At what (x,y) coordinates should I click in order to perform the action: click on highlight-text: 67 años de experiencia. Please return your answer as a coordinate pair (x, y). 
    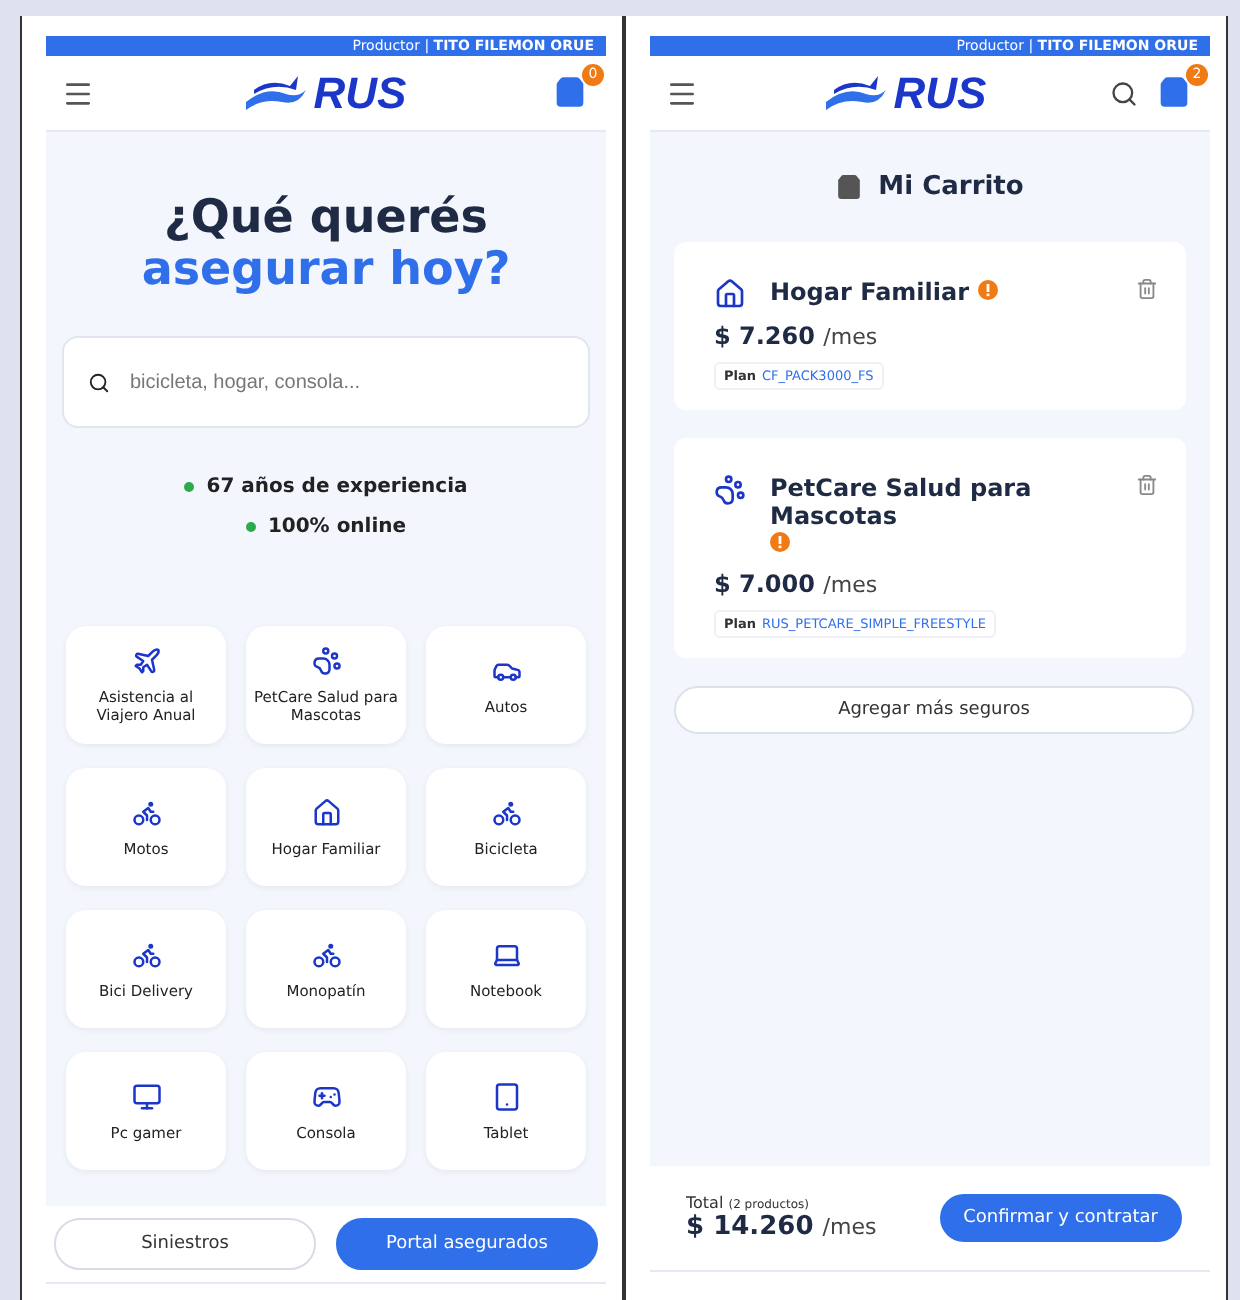
    Looking at the image, I should click on (337, 487).